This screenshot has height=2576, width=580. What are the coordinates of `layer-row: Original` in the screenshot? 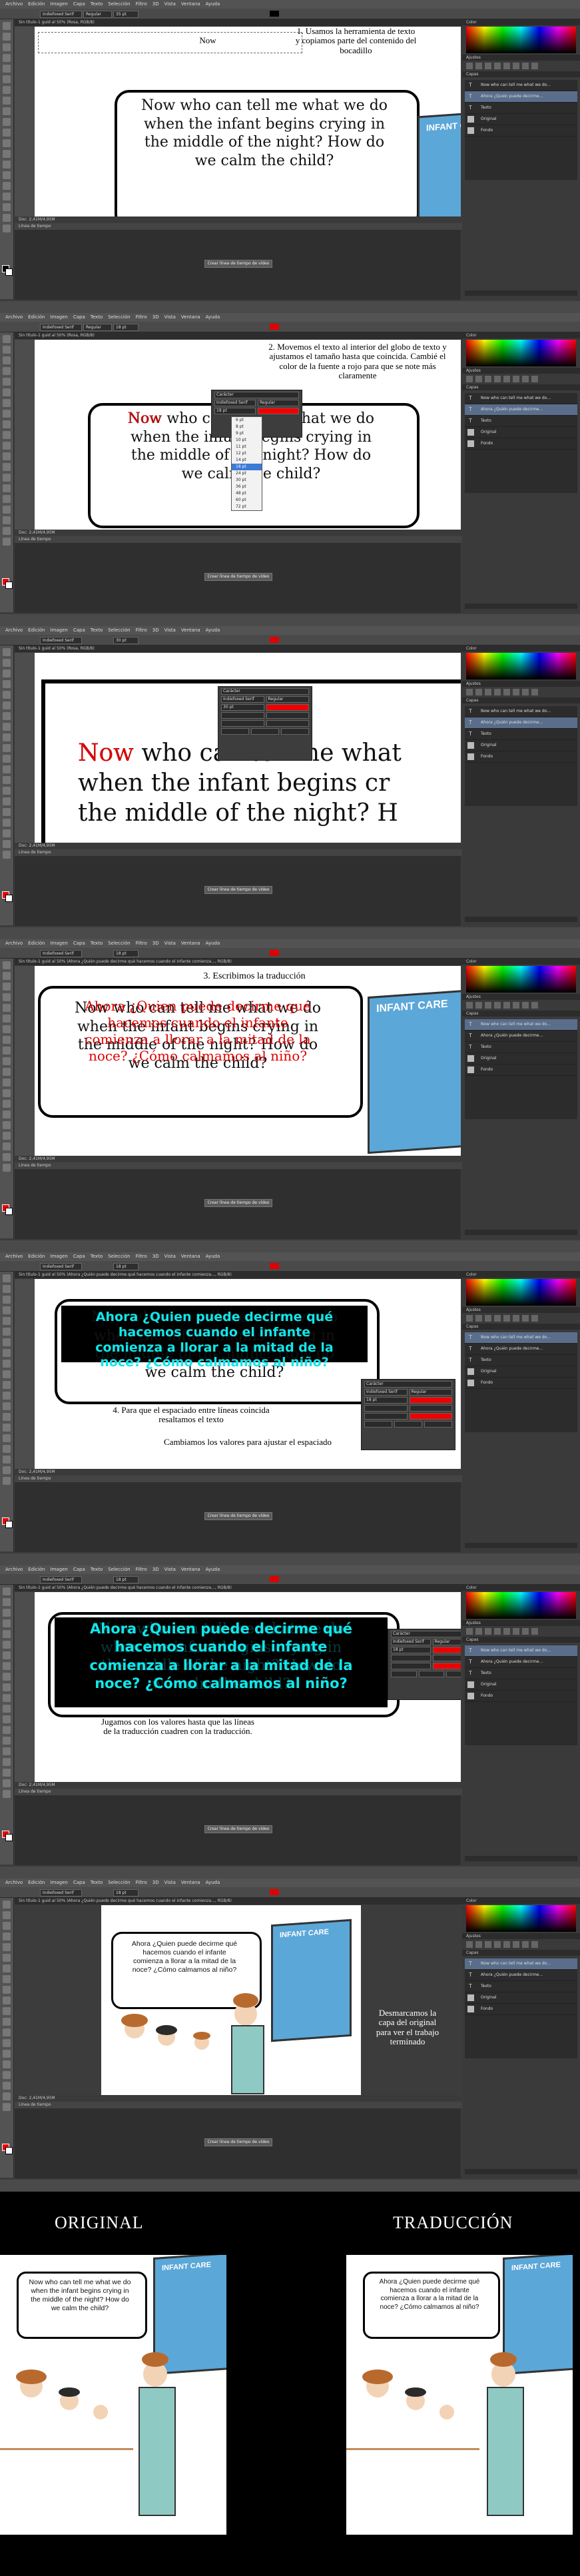 It's located at (521, 1998).